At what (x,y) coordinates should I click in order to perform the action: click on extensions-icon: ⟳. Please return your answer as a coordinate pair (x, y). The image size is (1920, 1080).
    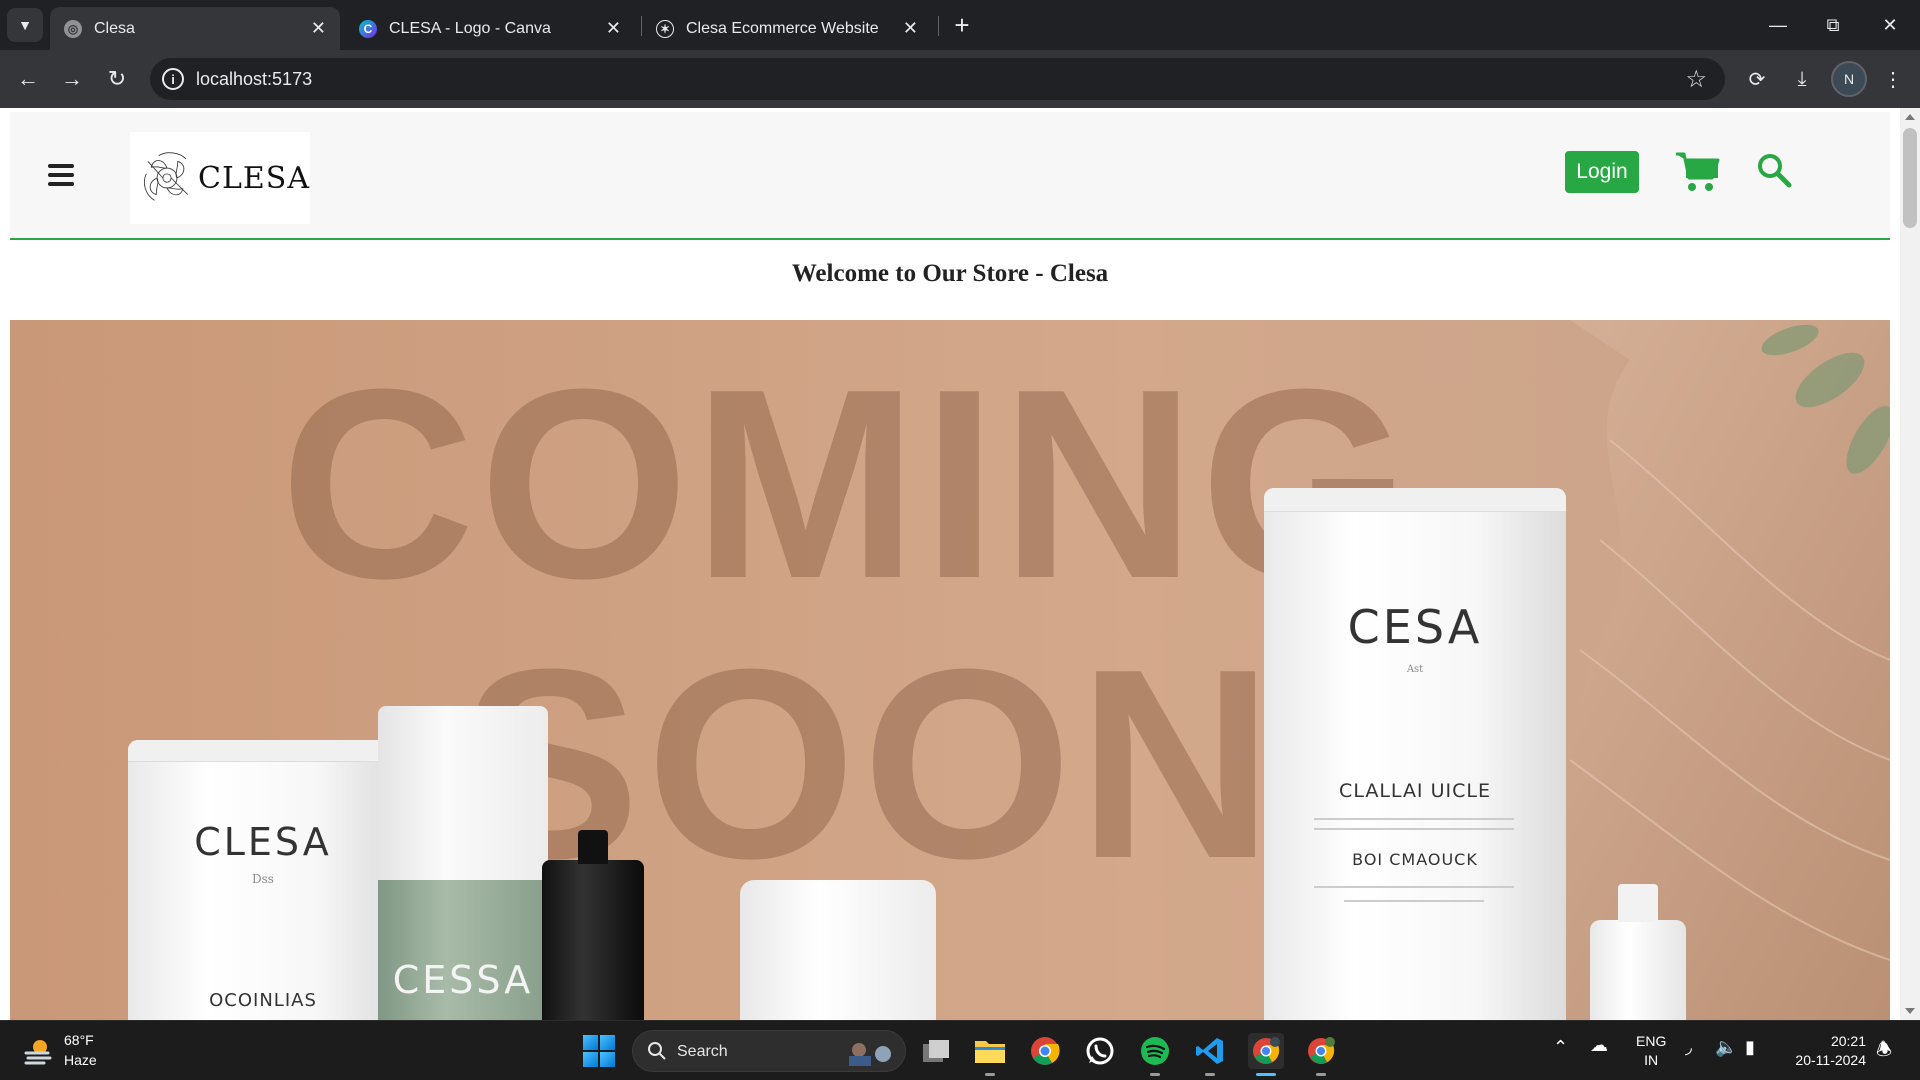
    Looking at the image, I should click on (1757, 79).